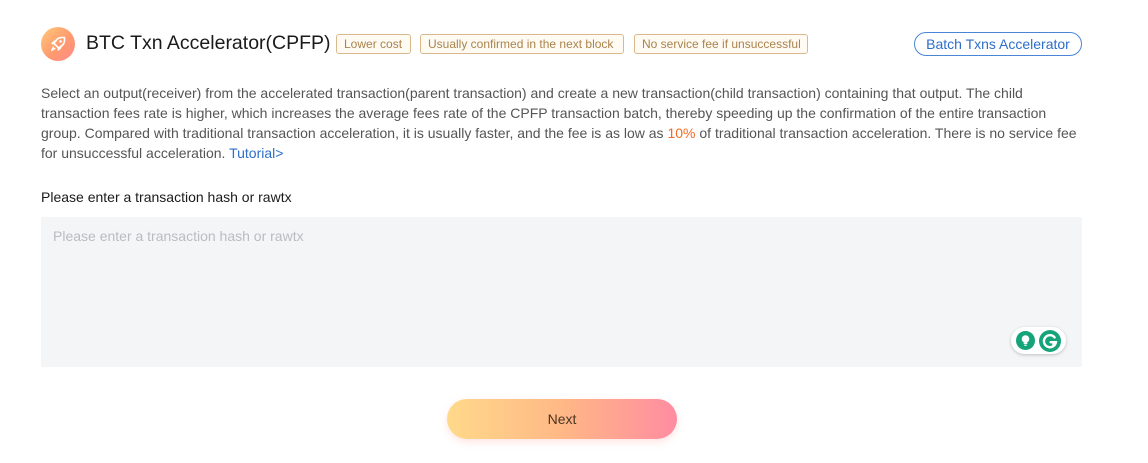  I want to click on page-title: BTC Txn Accelerator(CPFP), so click(208, 43).